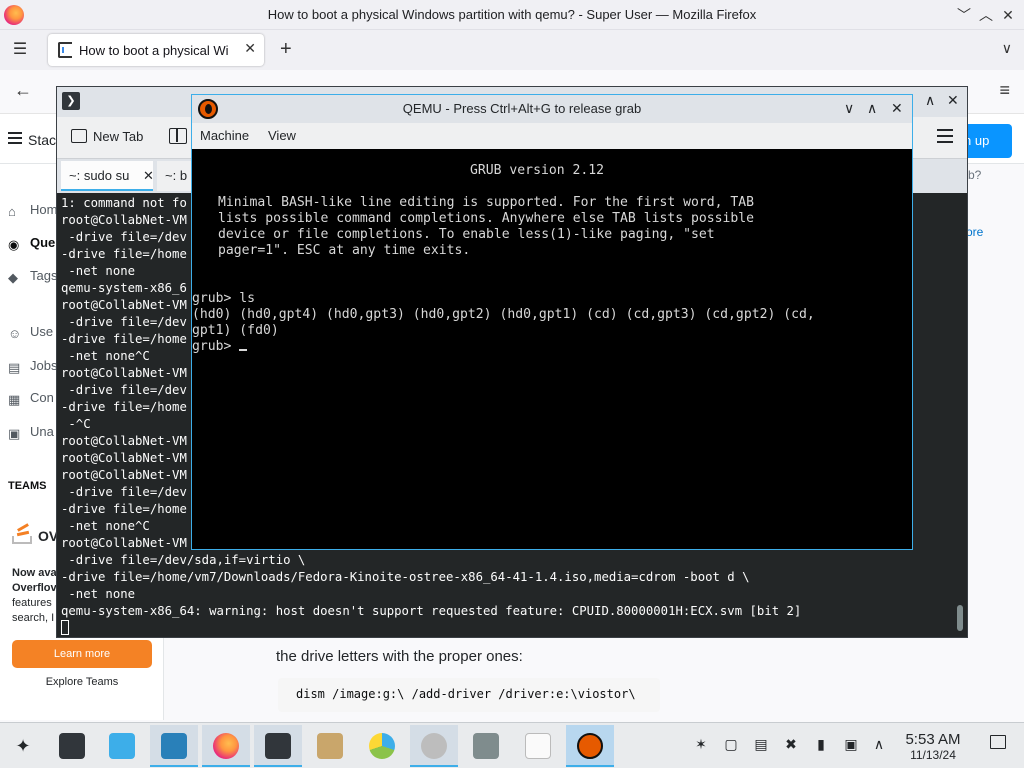 Image resolution: width=1024 pixels, height=768 pixels. I want to click on browser-tab-label: How to boot a physical Wi, so click(154, 50).